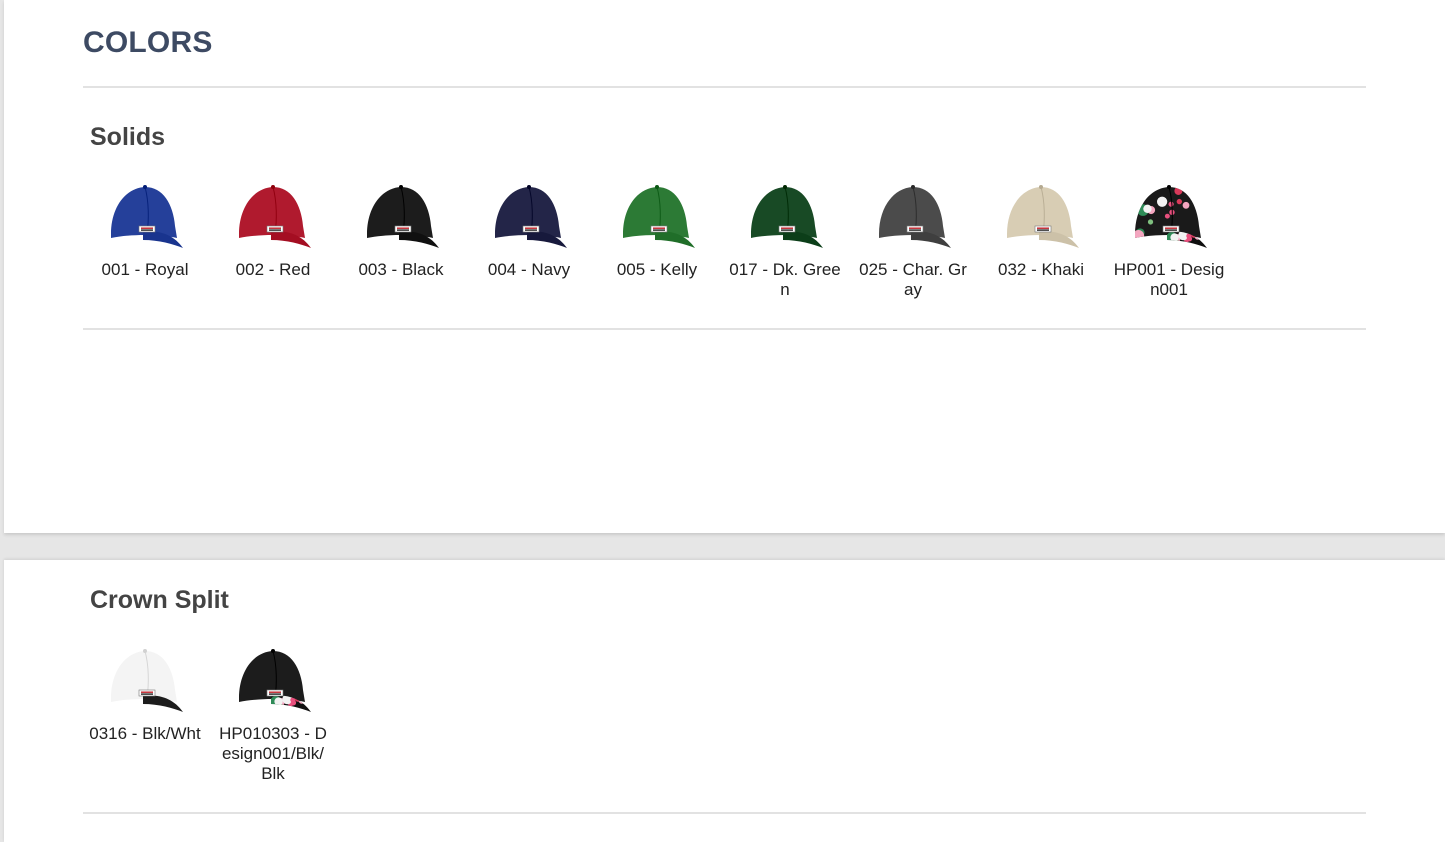  Describe the element at coordinates (145, 733) in the screenshot. I see `swatch-label: 0316 - Blk/Wht` at that location.